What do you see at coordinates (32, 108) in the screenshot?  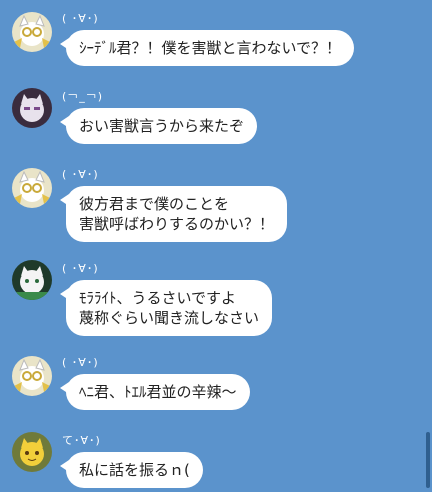 I see `dark-cat-icon` at bounding box center [32, 108].